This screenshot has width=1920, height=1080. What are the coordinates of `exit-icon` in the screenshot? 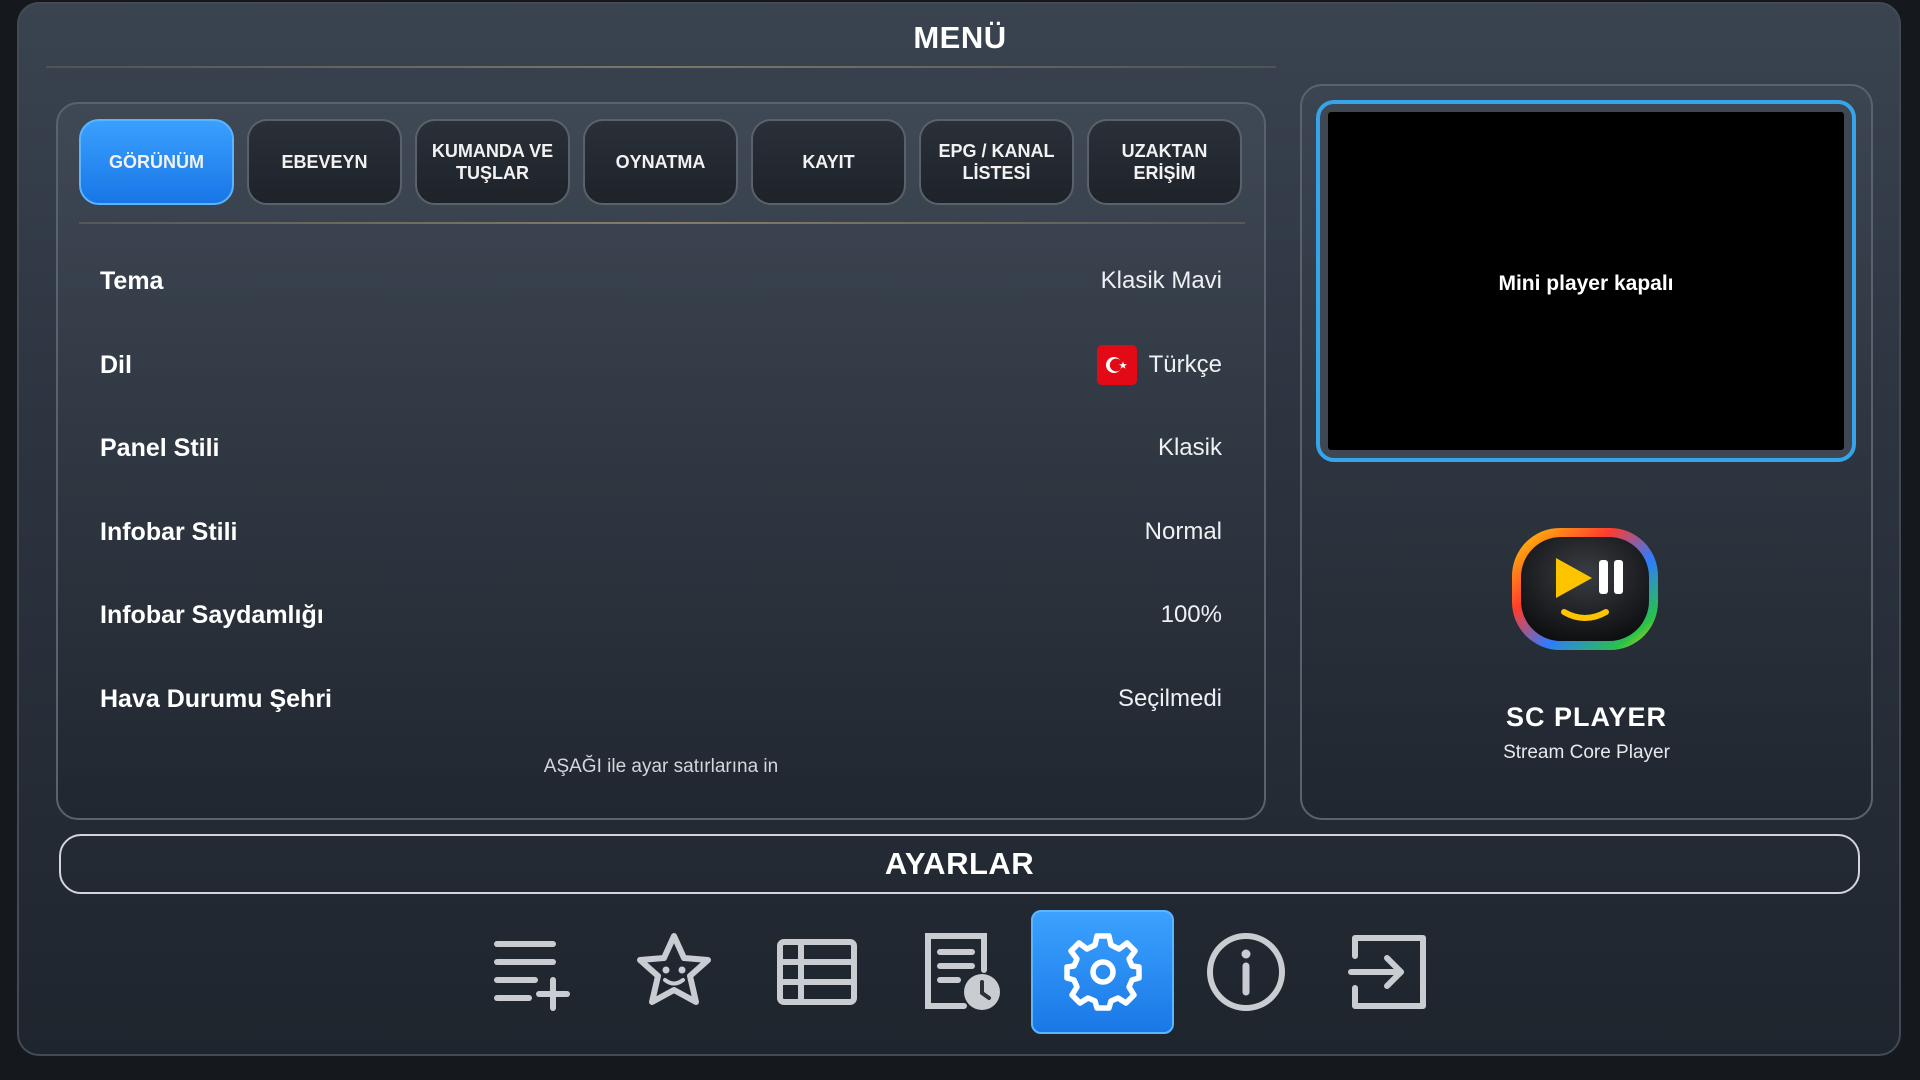 It's located at (1386, 972).